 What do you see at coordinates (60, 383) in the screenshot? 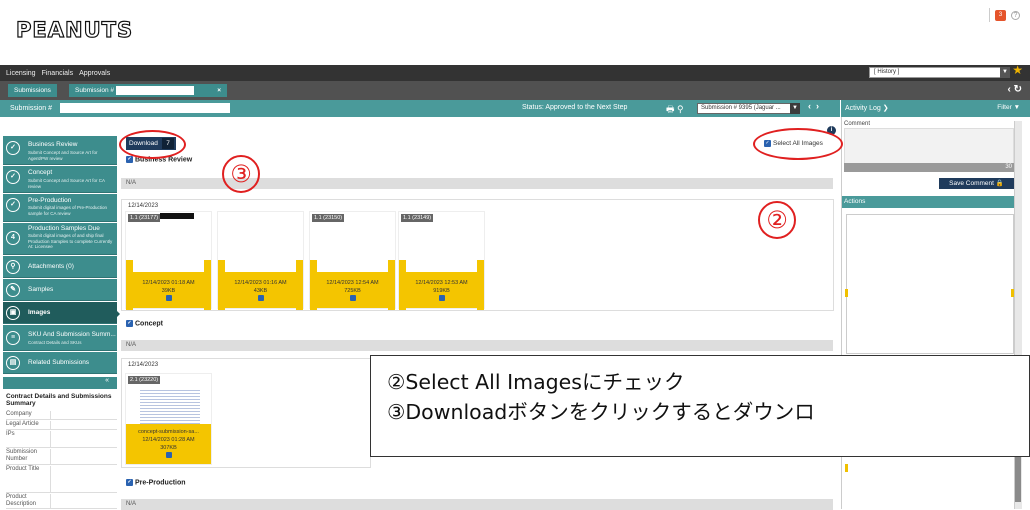
I see `collapse-button: «` at bounding box center [60, 383].